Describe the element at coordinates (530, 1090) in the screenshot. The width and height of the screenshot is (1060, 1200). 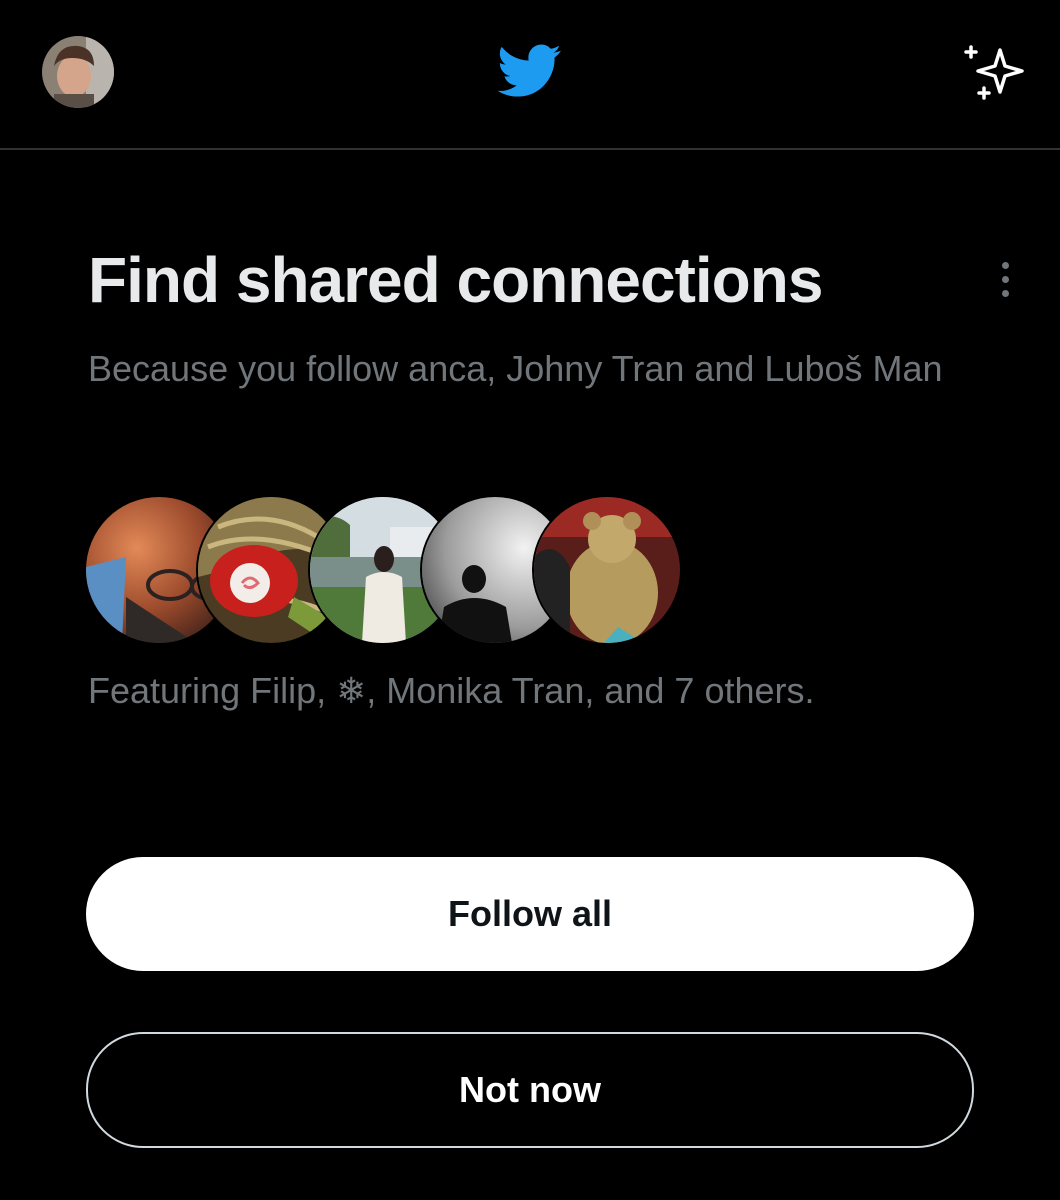
I see `not-now-button: Not now` at that location.